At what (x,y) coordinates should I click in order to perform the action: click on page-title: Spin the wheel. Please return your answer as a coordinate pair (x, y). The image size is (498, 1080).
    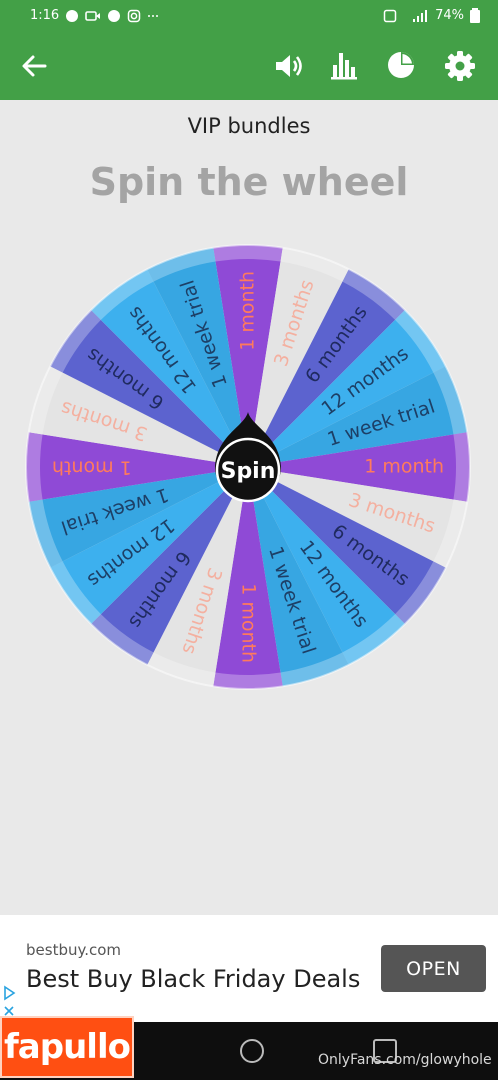
    Looking at the image, I should click on (249, 182).